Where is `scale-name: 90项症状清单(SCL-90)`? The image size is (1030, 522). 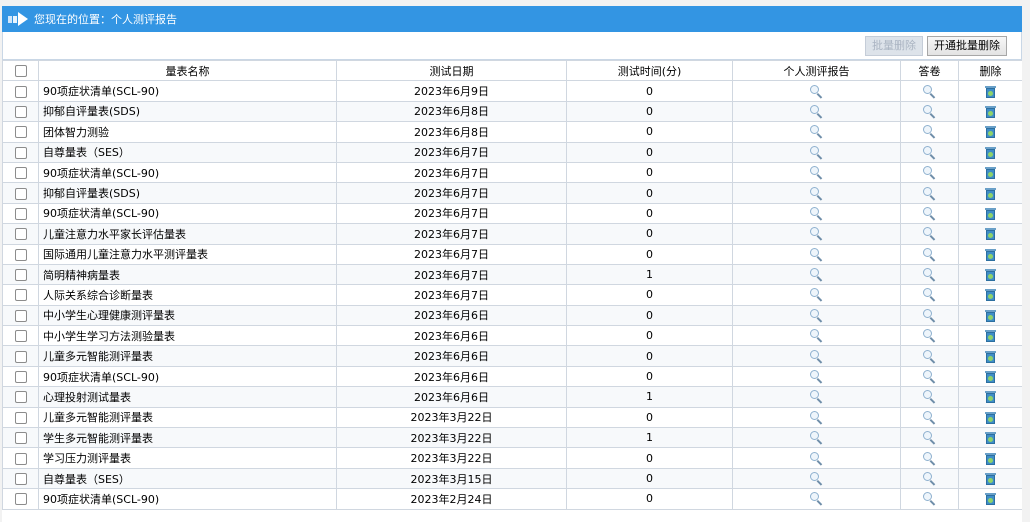
scale-name: 90项症状清单(SCL-90) is located at coordinates (187, 91).